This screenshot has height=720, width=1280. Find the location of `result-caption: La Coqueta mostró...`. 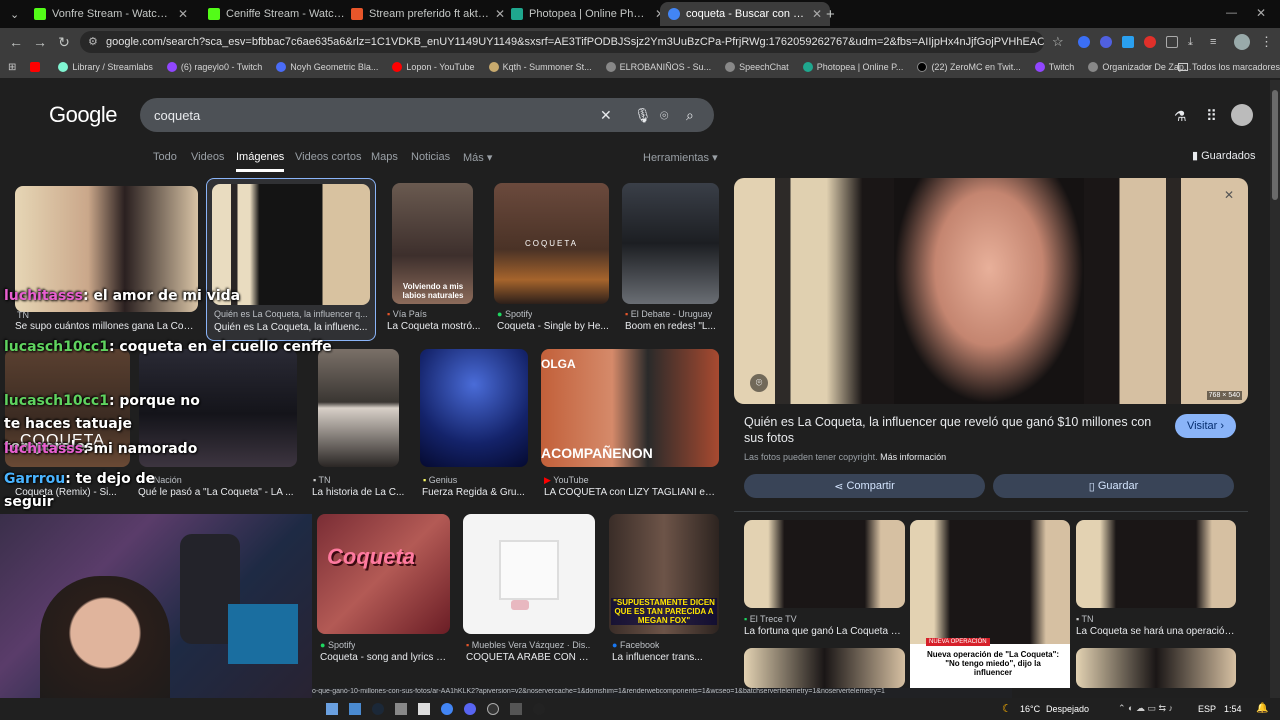

result-caption: La Coqueta mostró... is located at coordinates (437, 326).